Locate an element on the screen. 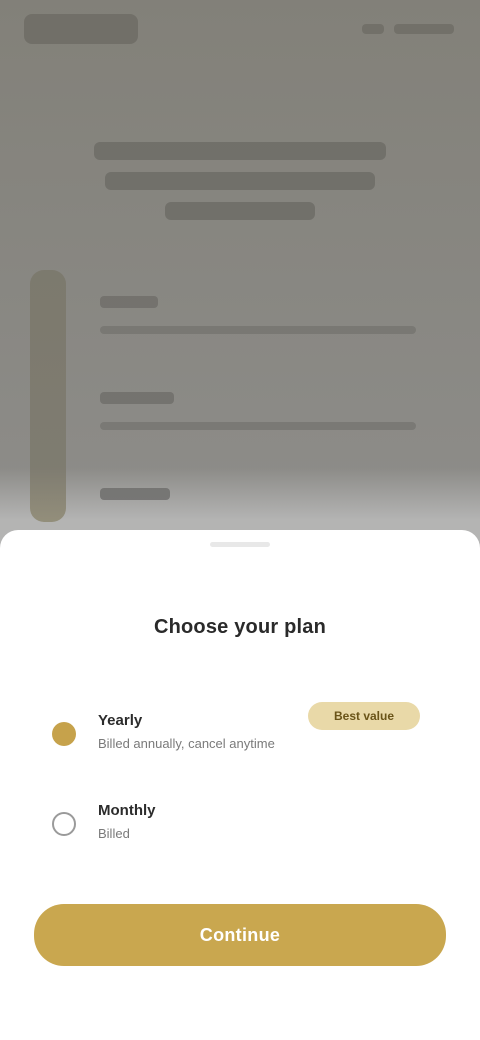 The image size is (480, 1040). best-value-badge: Best value is located at coordinates (364, 716).